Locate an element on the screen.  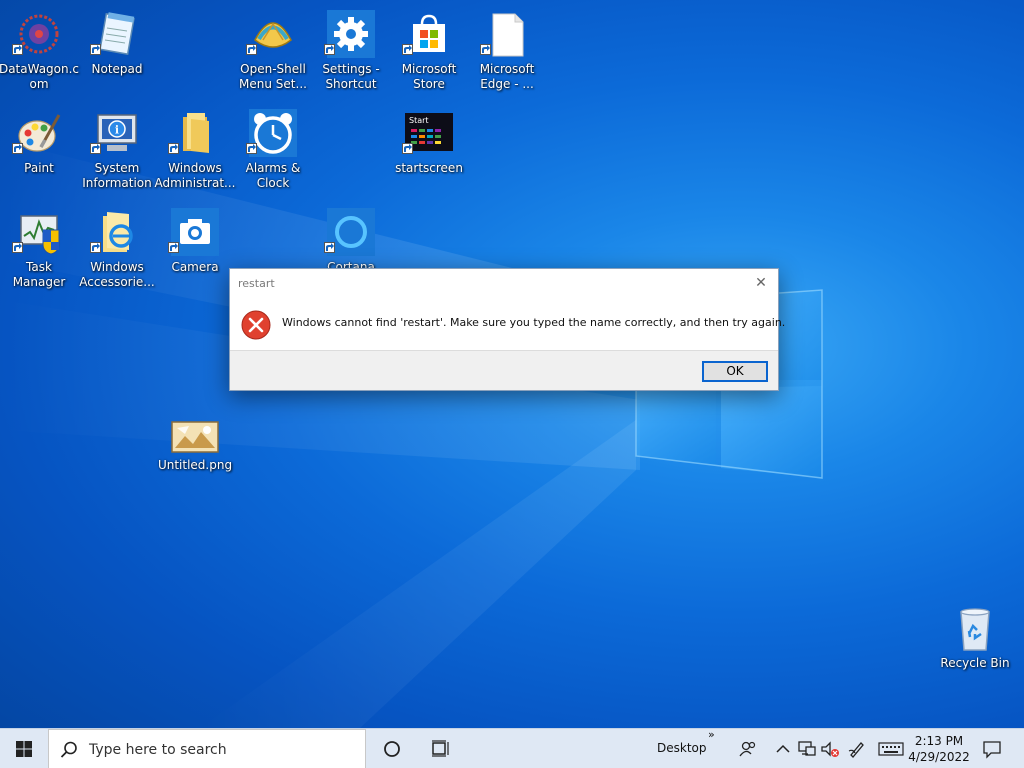
dialog-title: restart is located at coordinates (256, 283).